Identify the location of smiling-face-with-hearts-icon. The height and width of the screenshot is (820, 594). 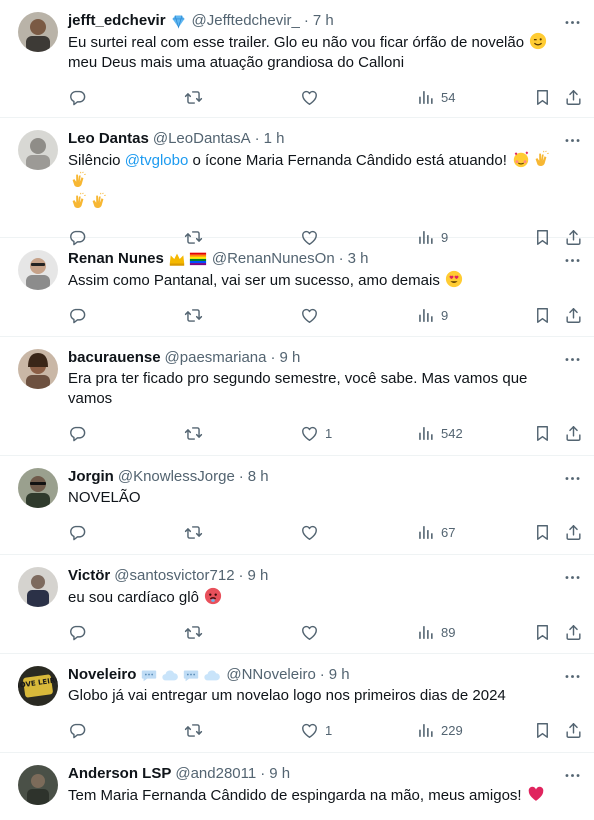
(521, 159).